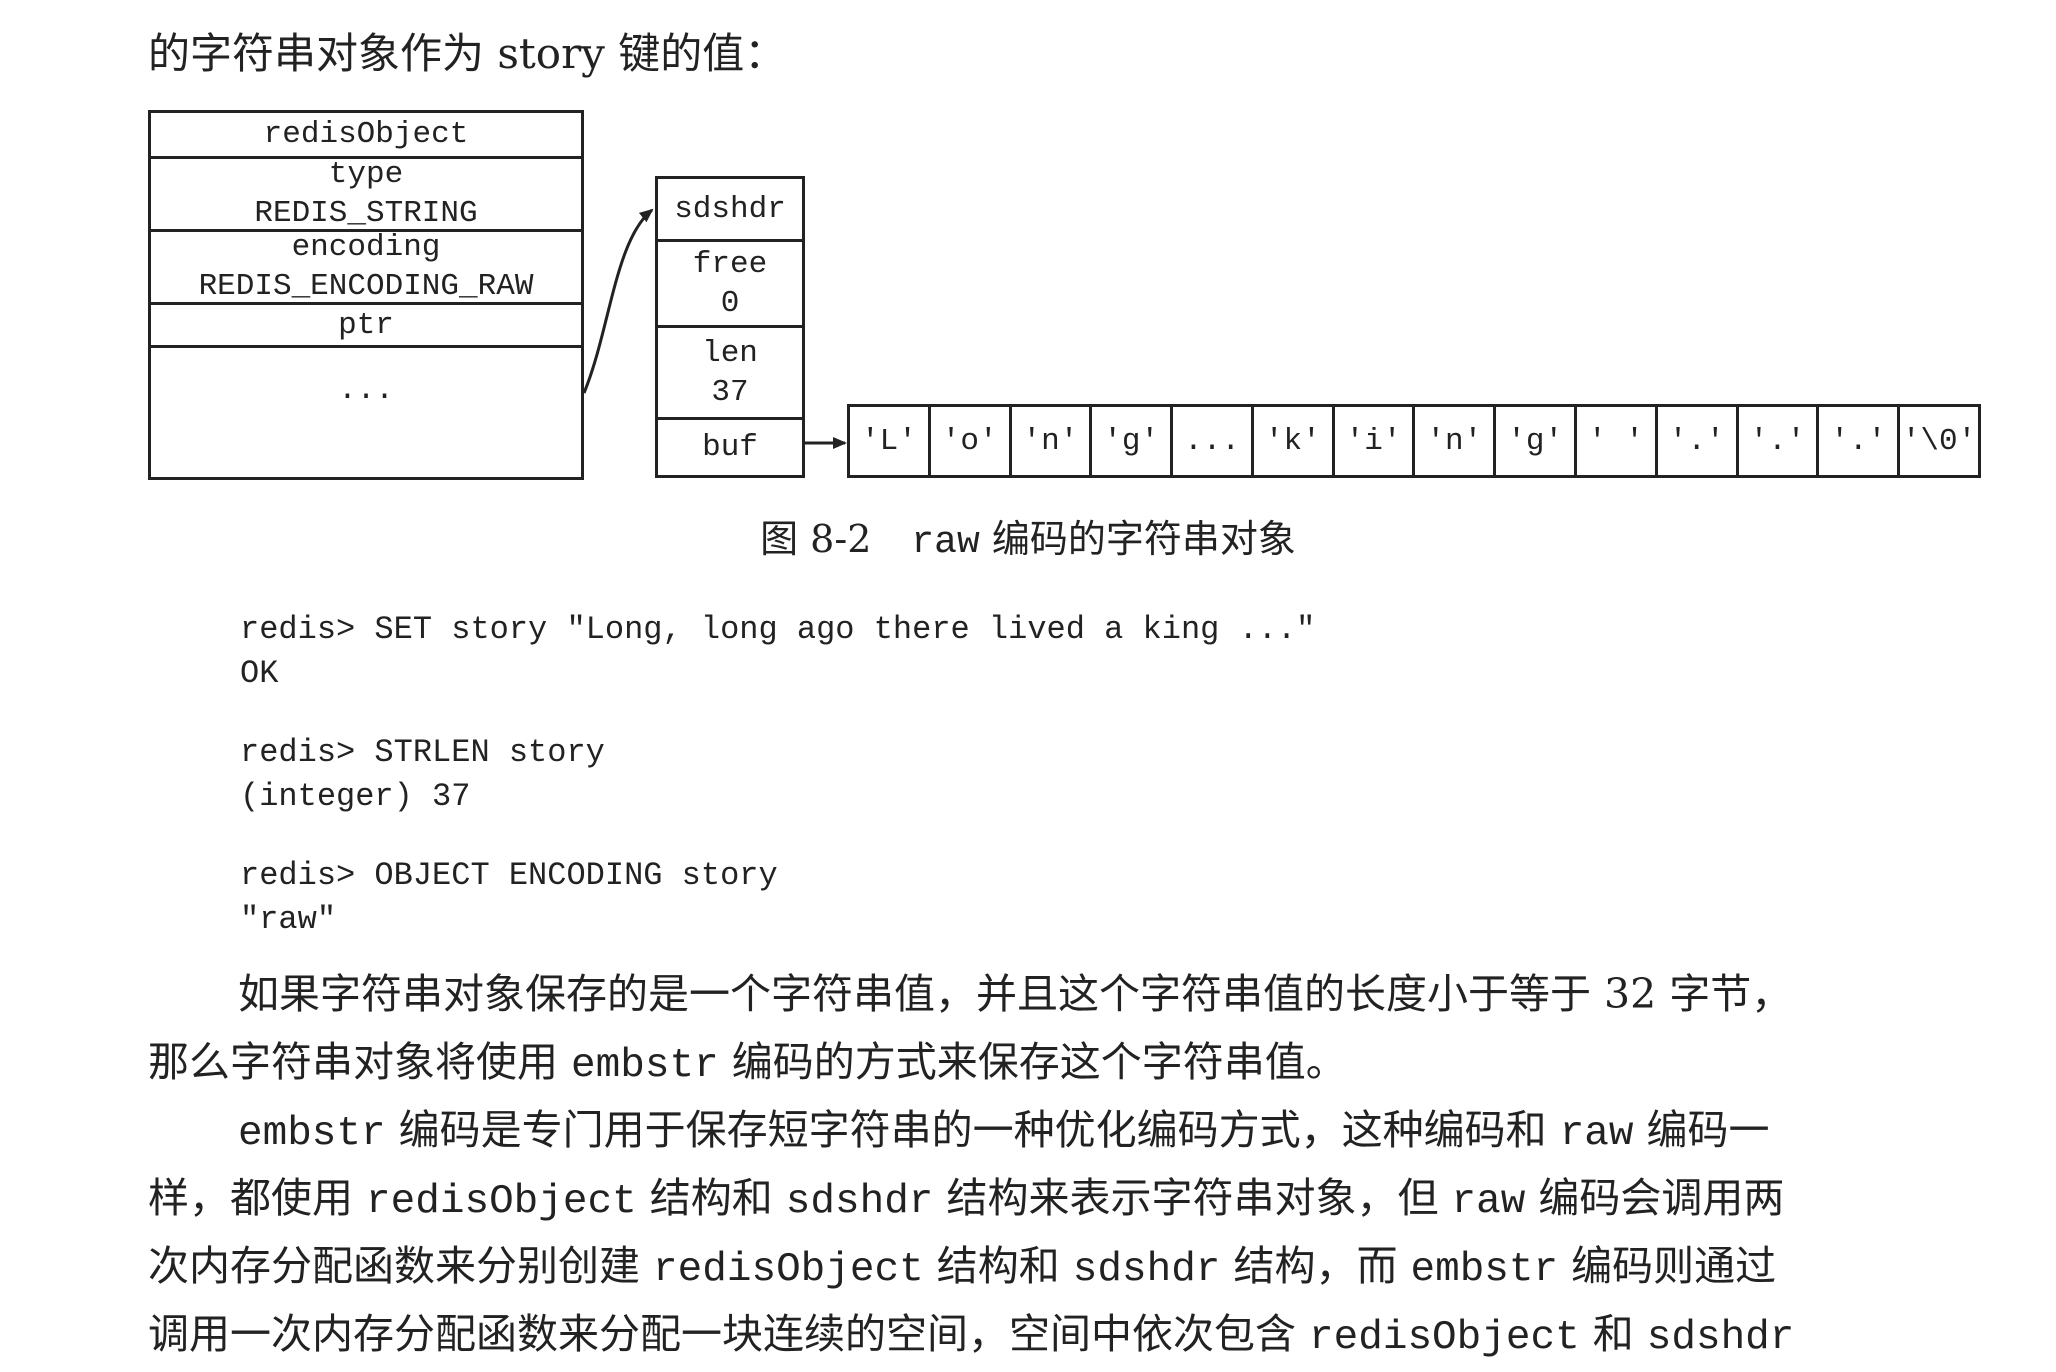 The width and height of the screenshot is (2056, 1372). Describe the element at coordinates (1937, 441) in the screenshot. I see `buf-cell: '\0'` at that location.